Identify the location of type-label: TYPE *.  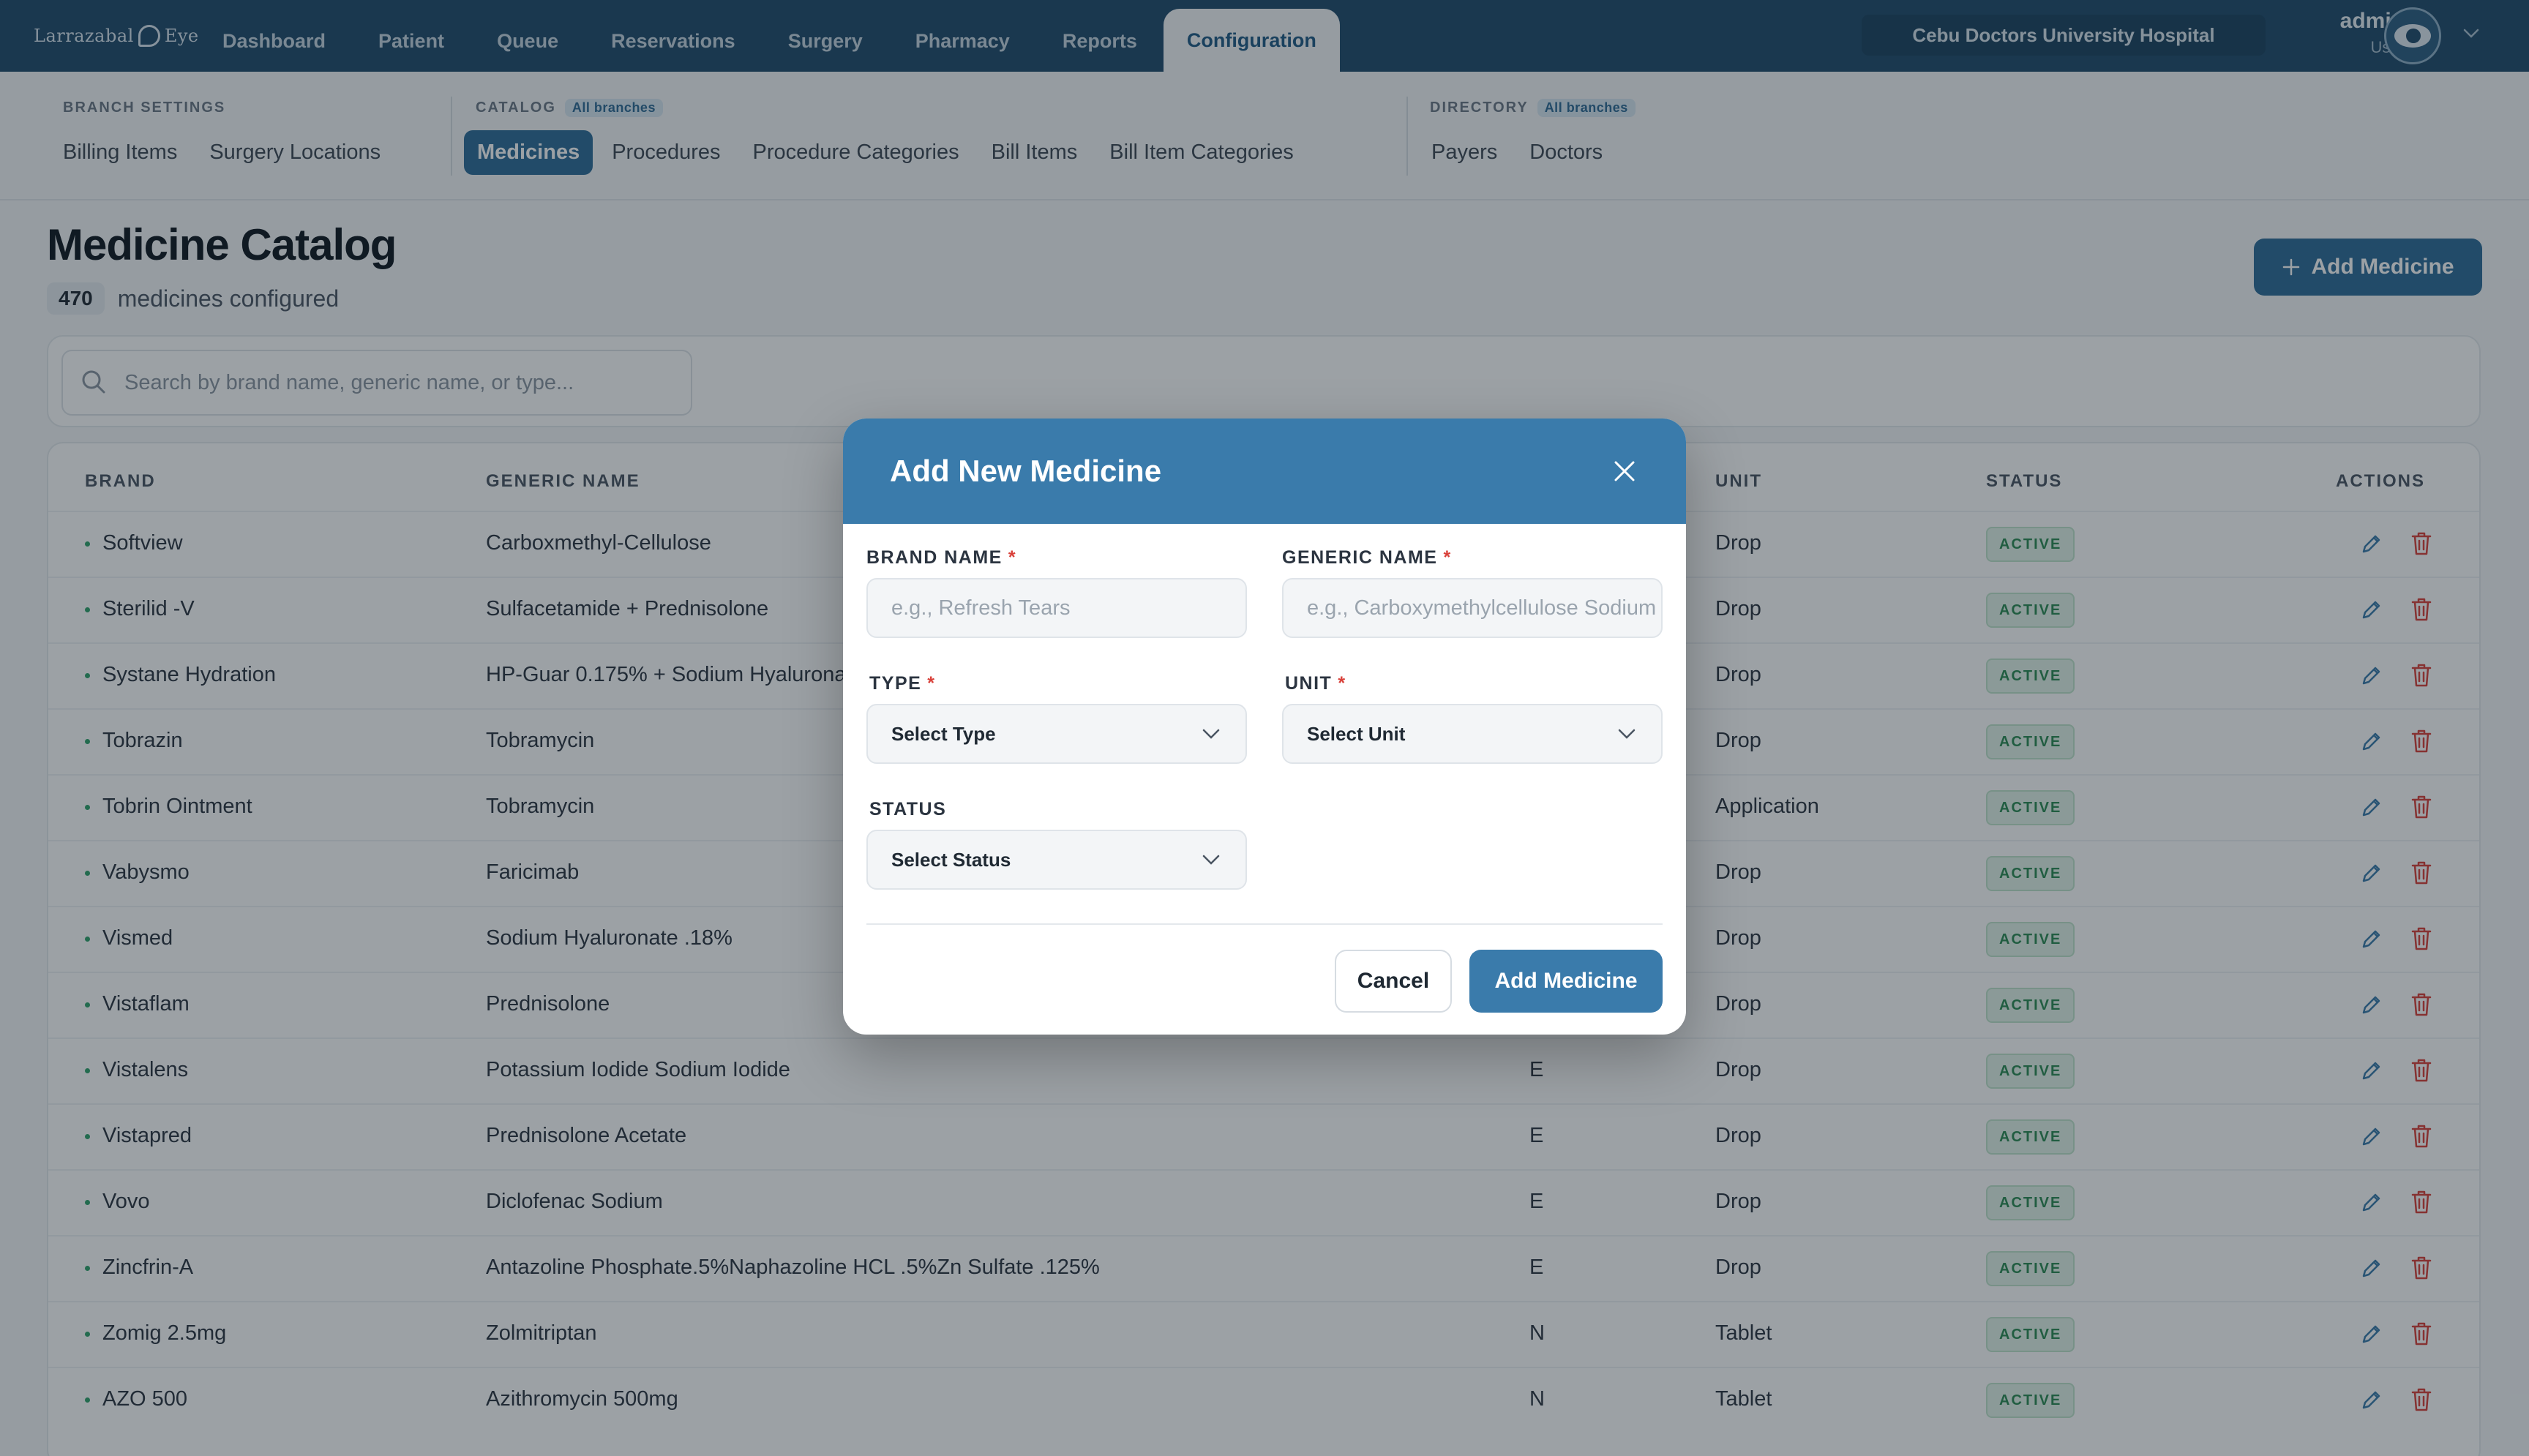
(903, 683).